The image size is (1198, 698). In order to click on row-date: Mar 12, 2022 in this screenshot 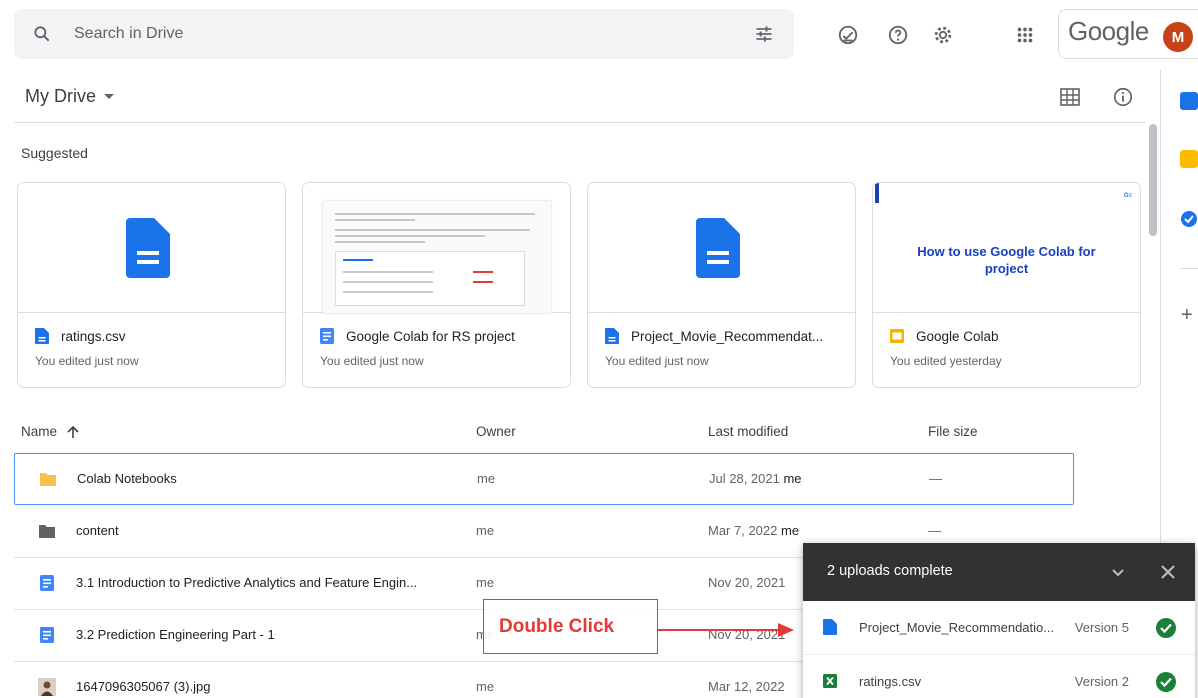, I will do `click(746, 686)`.